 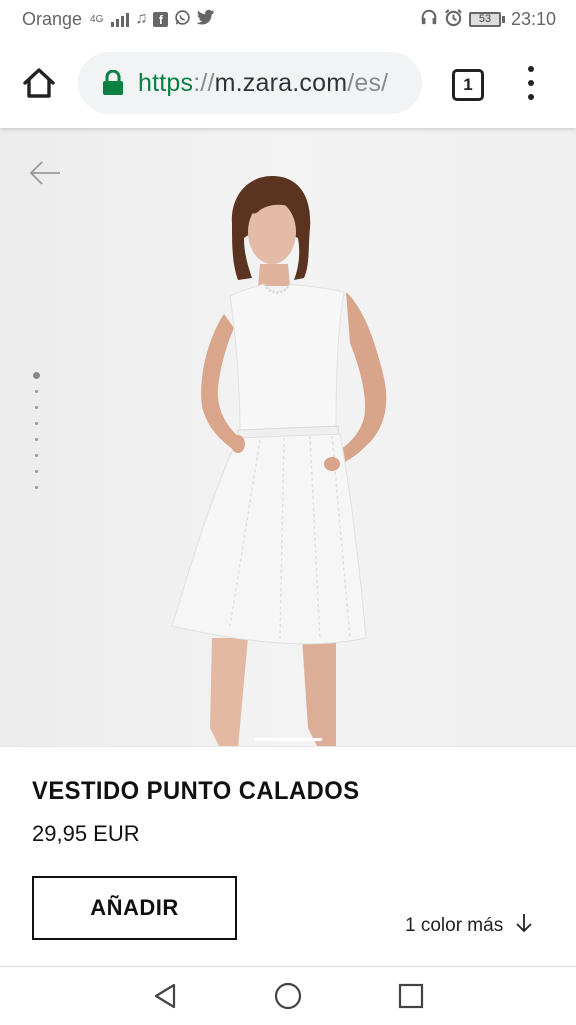 I want to click on home-circle-icon, so click(x=288, y=996).